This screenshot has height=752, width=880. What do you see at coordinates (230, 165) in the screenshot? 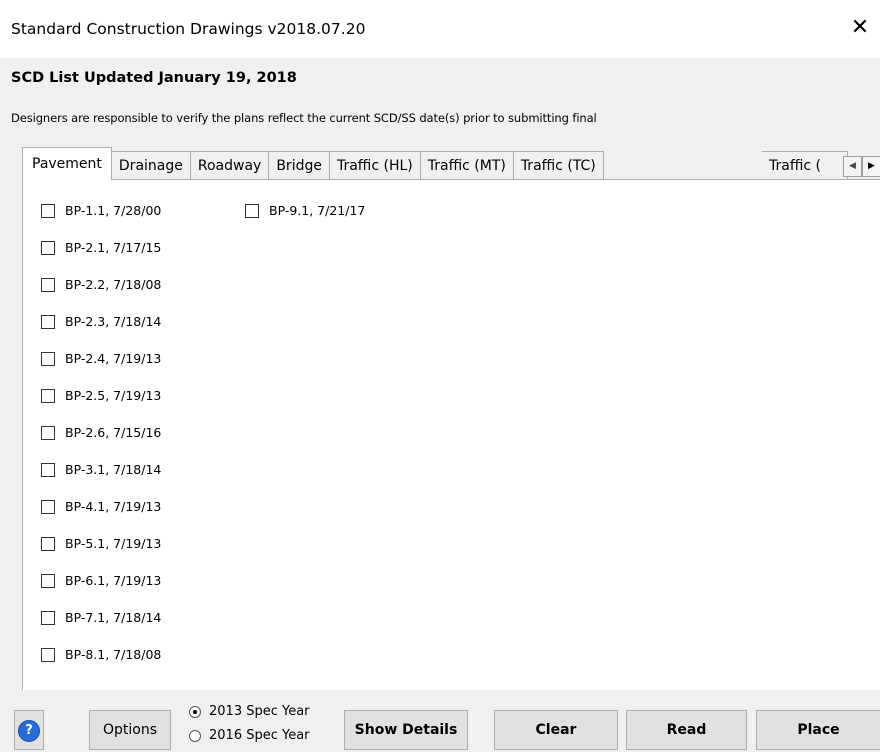
I see `tab-roadway: Roadway` at bounding box center [230, 165].